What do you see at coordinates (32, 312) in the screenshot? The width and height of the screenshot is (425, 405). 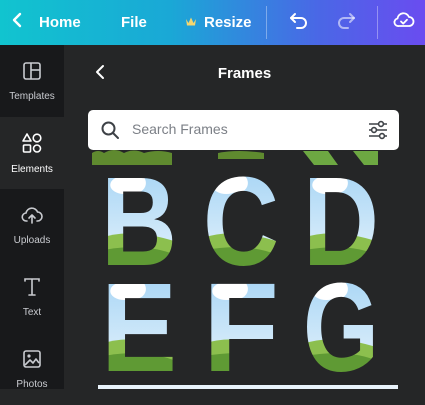 I see `sidebar-item-label: Text` at bounding box center [32, 312].